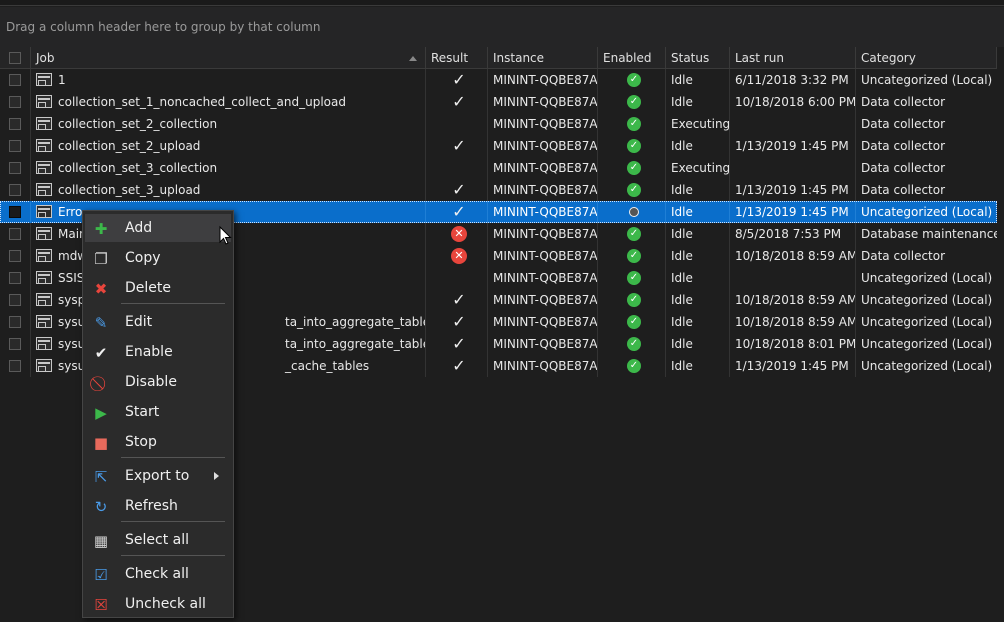 The image size is (1004, 622). Describe the element at coordinates (158, 442) in the screenshot. I see `menu-item-stop: ■ Stop` at that location.